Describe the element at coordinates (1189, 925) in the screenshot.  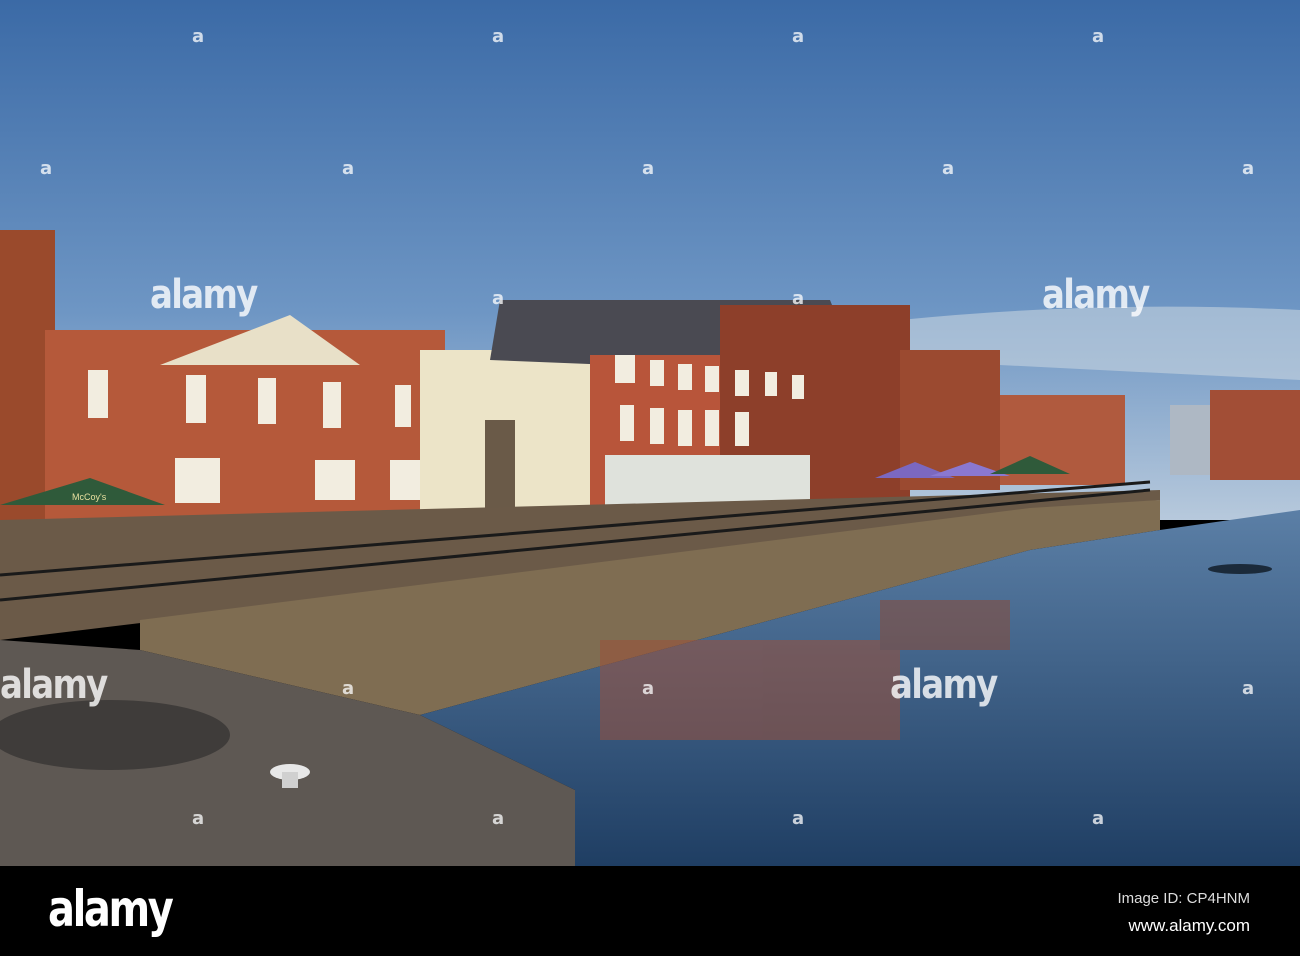
I see `site-url: www.alamy.com` at that location.